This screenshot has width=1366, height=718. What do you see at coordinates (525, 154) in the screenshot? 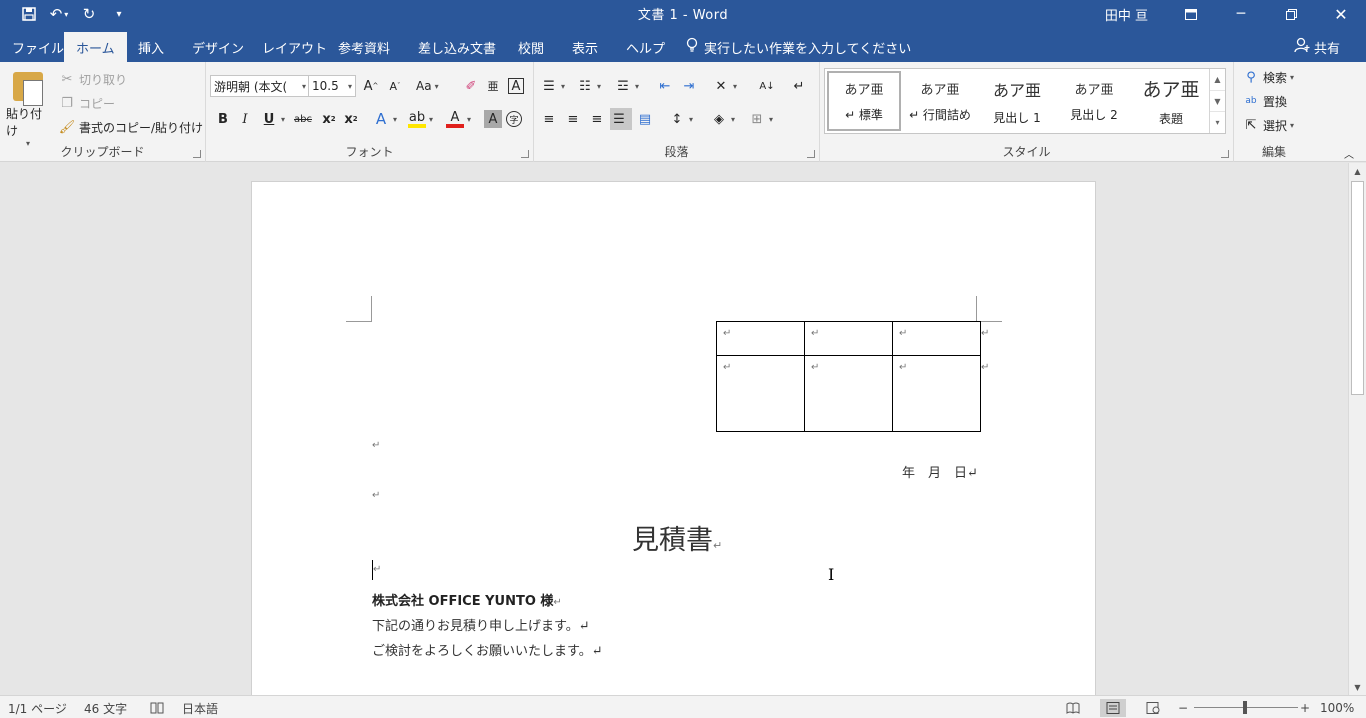
I see `font-launcher-icon` at bounding box center [525, 154].